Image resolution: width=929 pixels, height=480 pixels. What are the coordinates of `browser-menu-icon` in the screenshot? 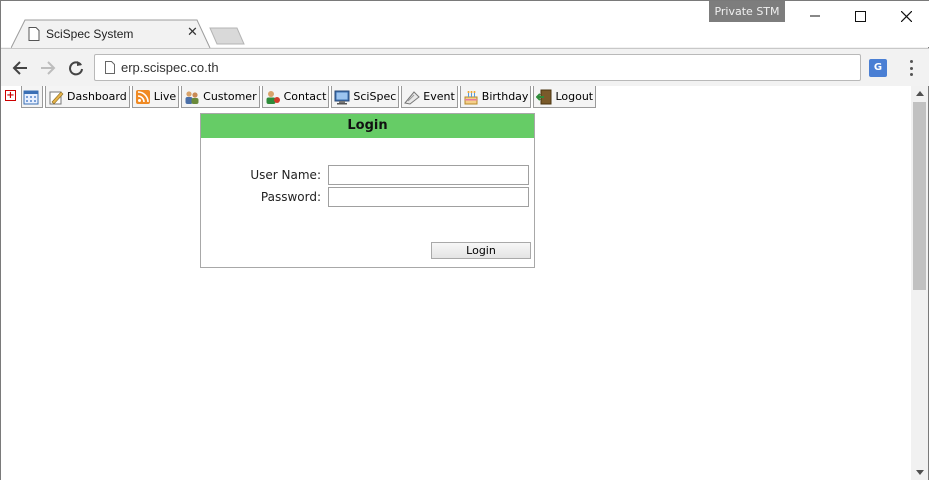 It's located at (911, 68).